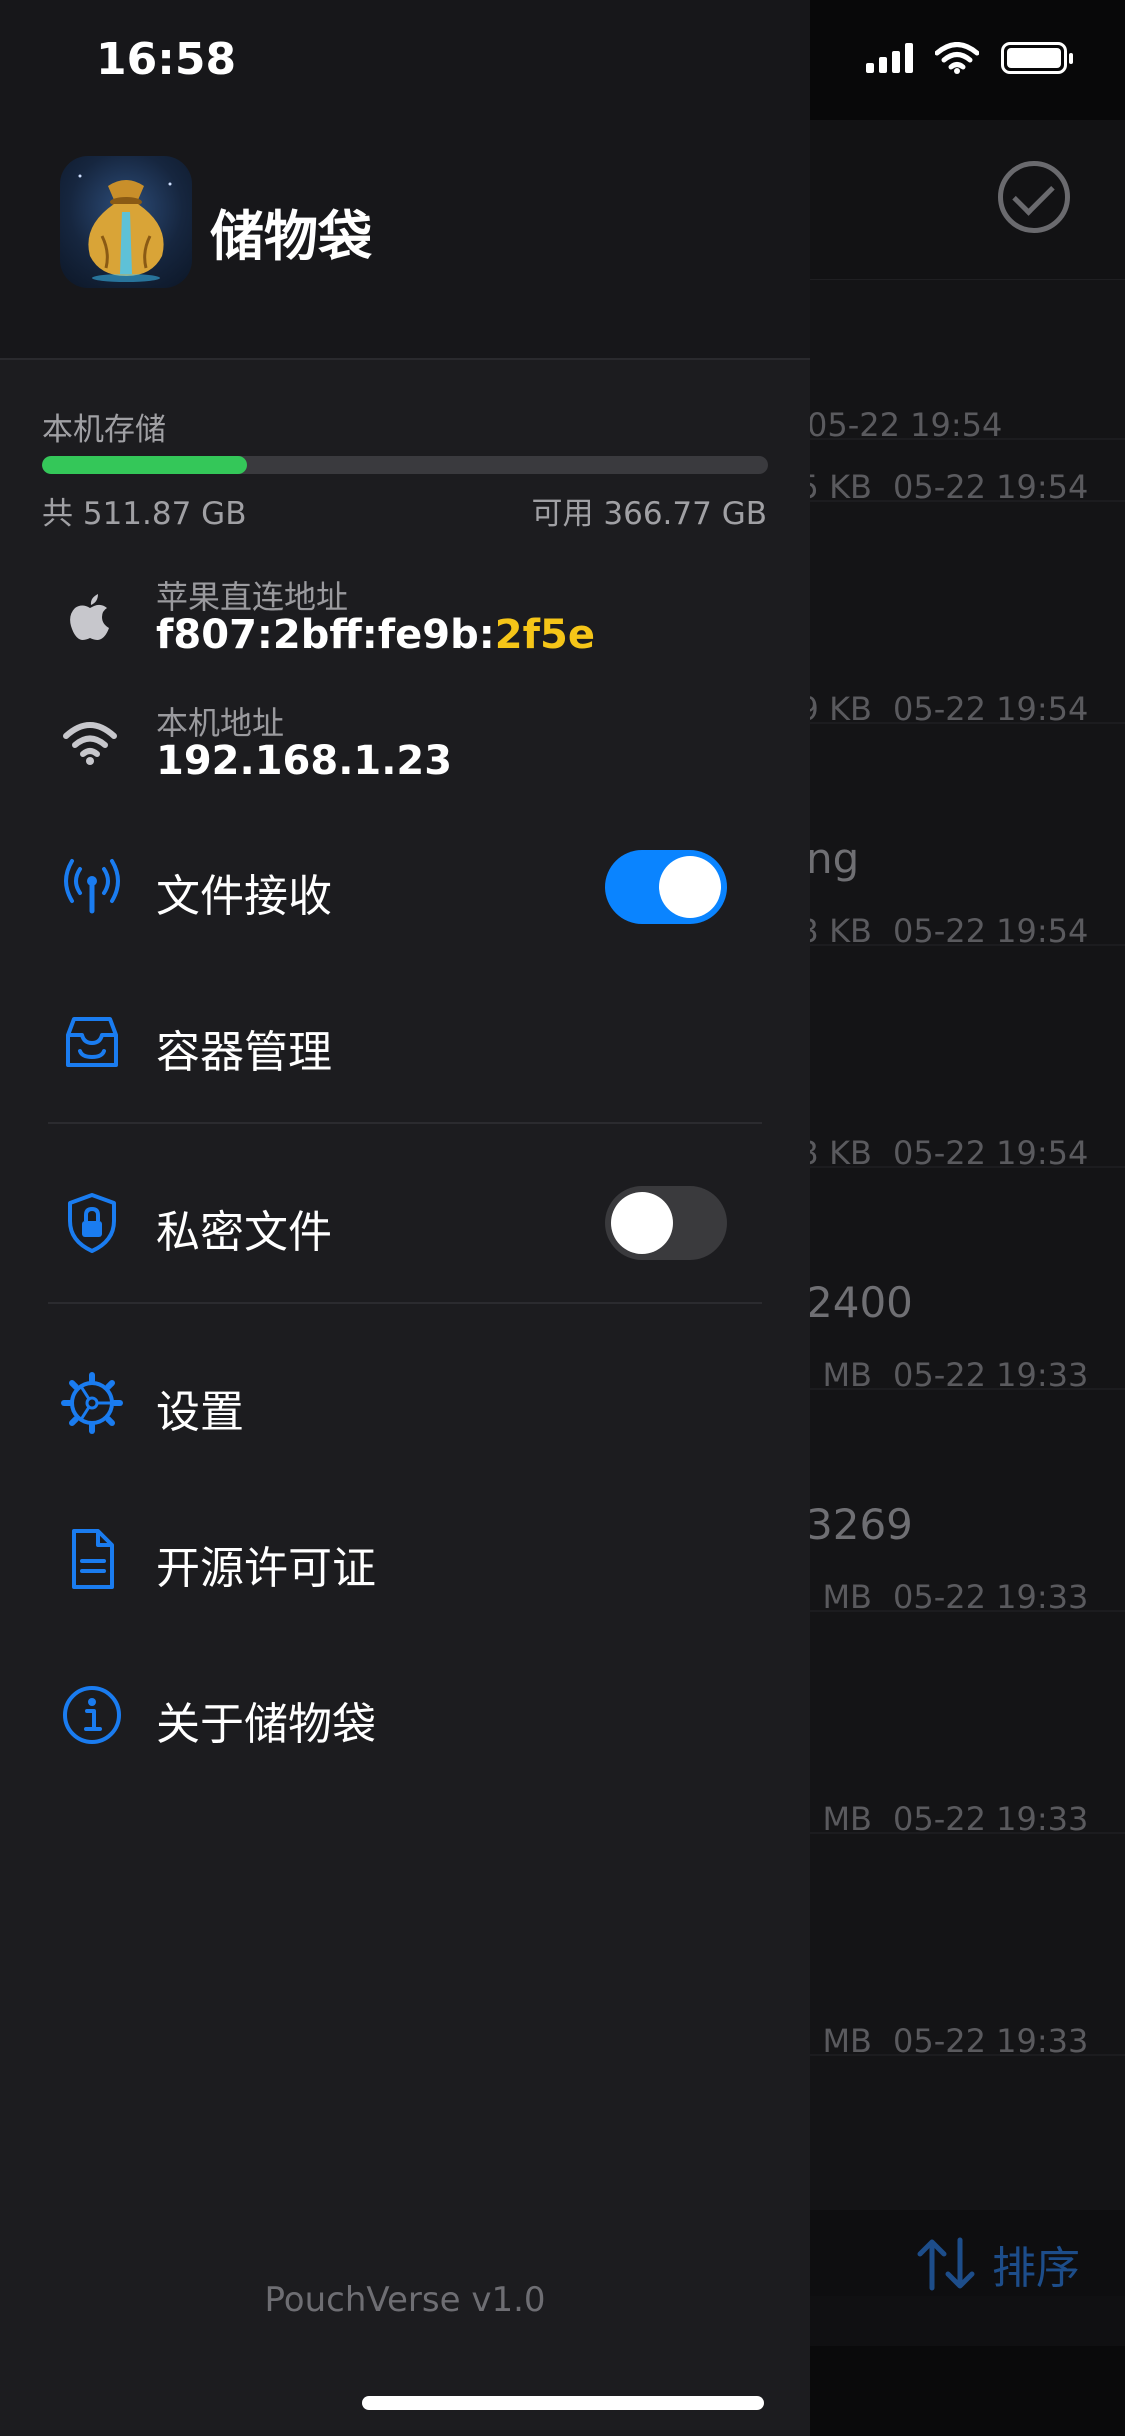 This screenshot has width=1125, height=2436. What do you see at coordinates (563, 2403) in the screenshot?
I see `home-indicator` at bounding box center [563, 2403].